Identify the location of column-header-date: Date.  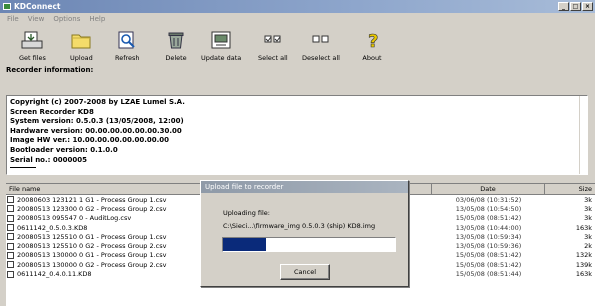
(488, 189).